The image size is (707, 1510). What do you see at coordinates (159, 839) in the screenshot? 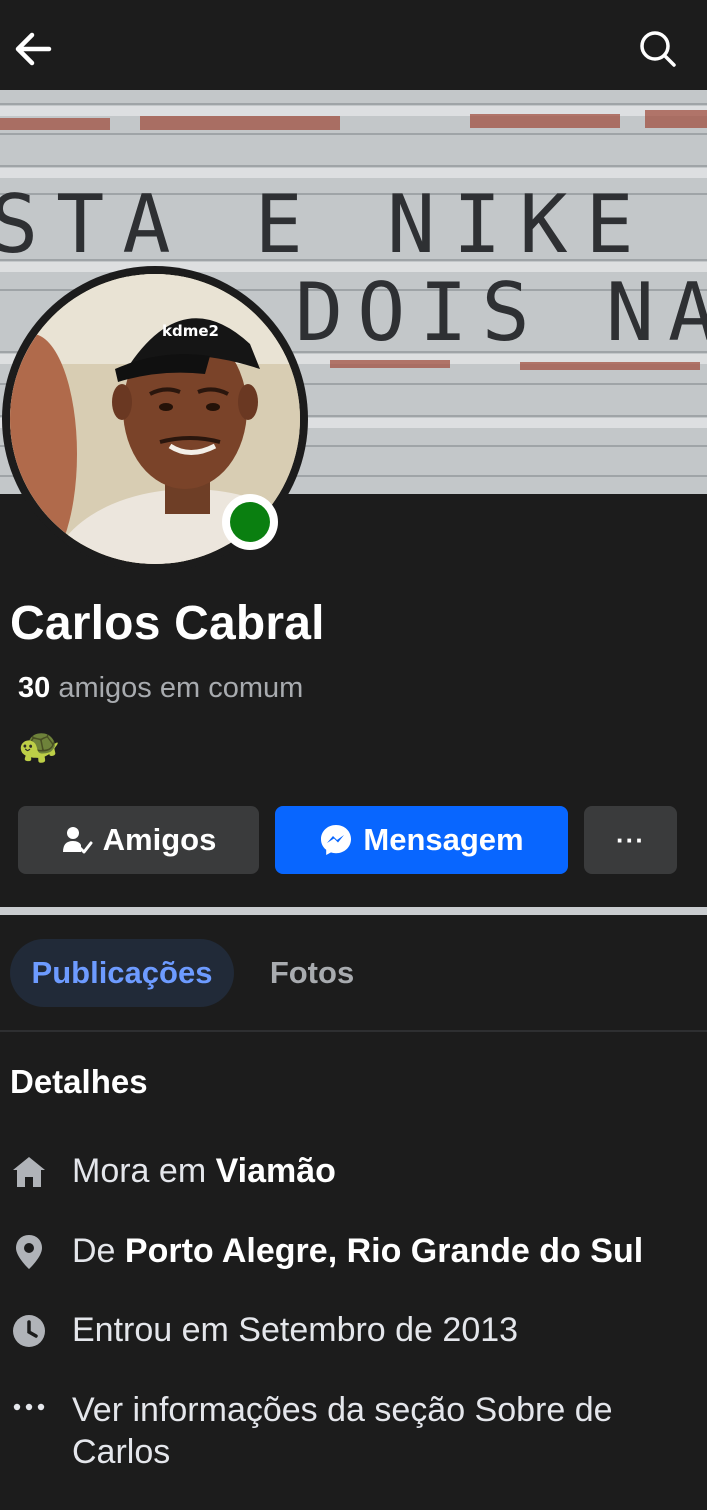
I see `friends-button-label: Amigos` at bounding box center [159, 839].